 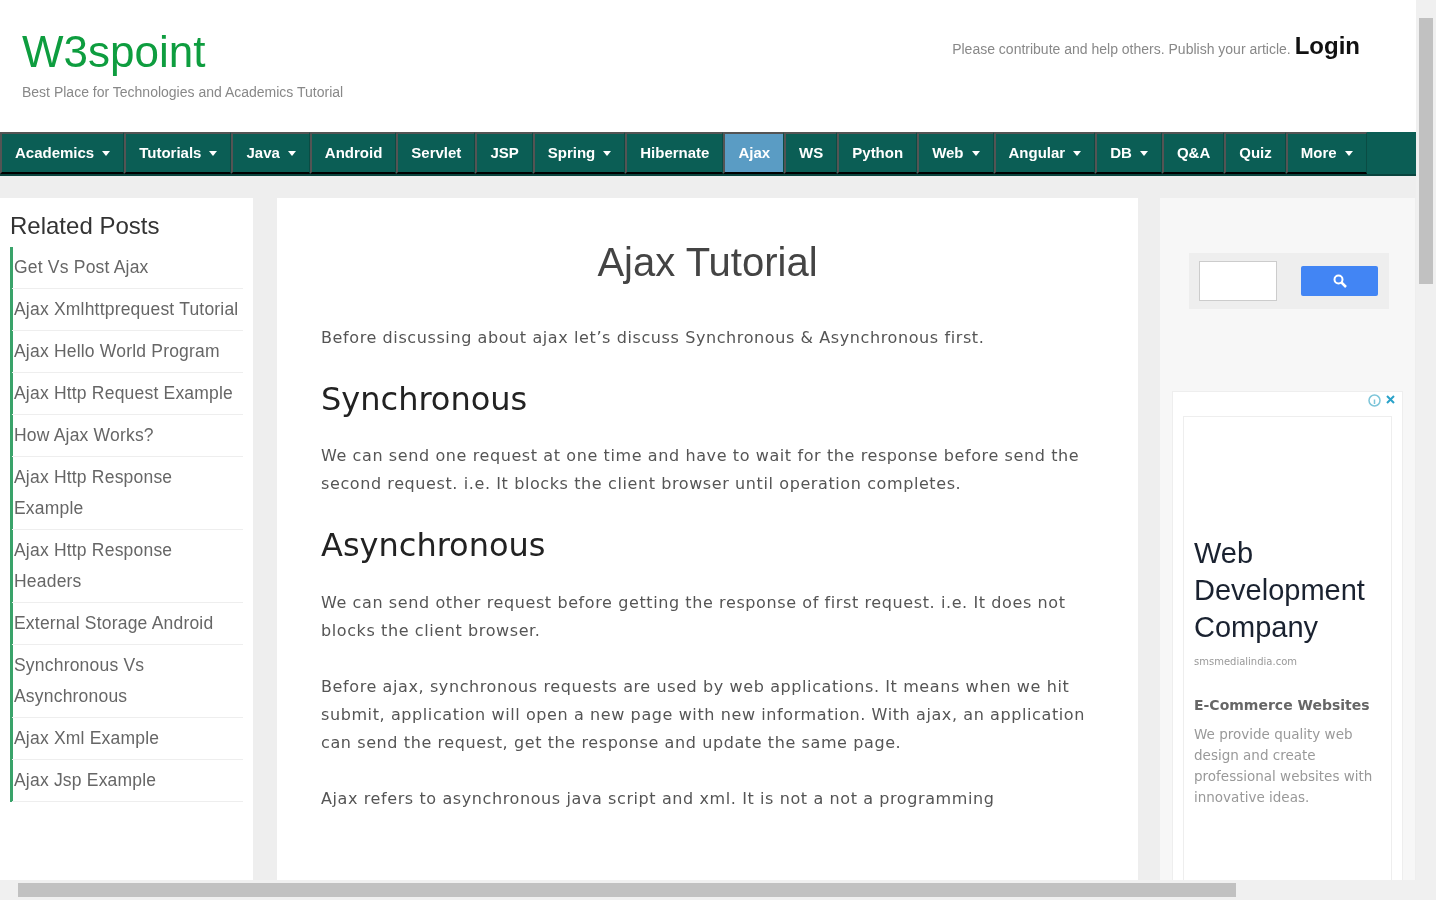 What do you see at coordinates (127, 435) in the screenshot?
I see `related-post-link: How Ajax Works?` at bounding box center [127, 435].